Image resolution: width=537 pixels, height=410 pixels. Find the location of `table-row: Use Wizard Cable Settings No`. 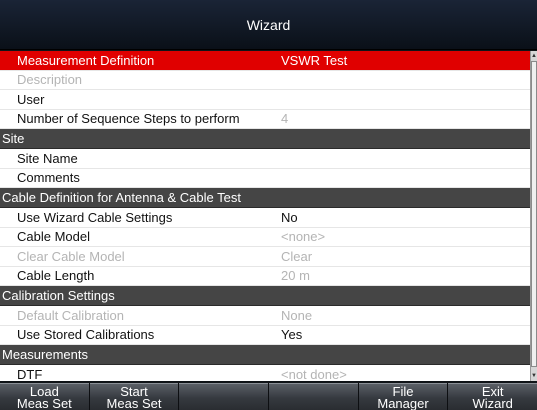

table-row: Use Wizard Cable Settings No is located at coordinates (265, 218).